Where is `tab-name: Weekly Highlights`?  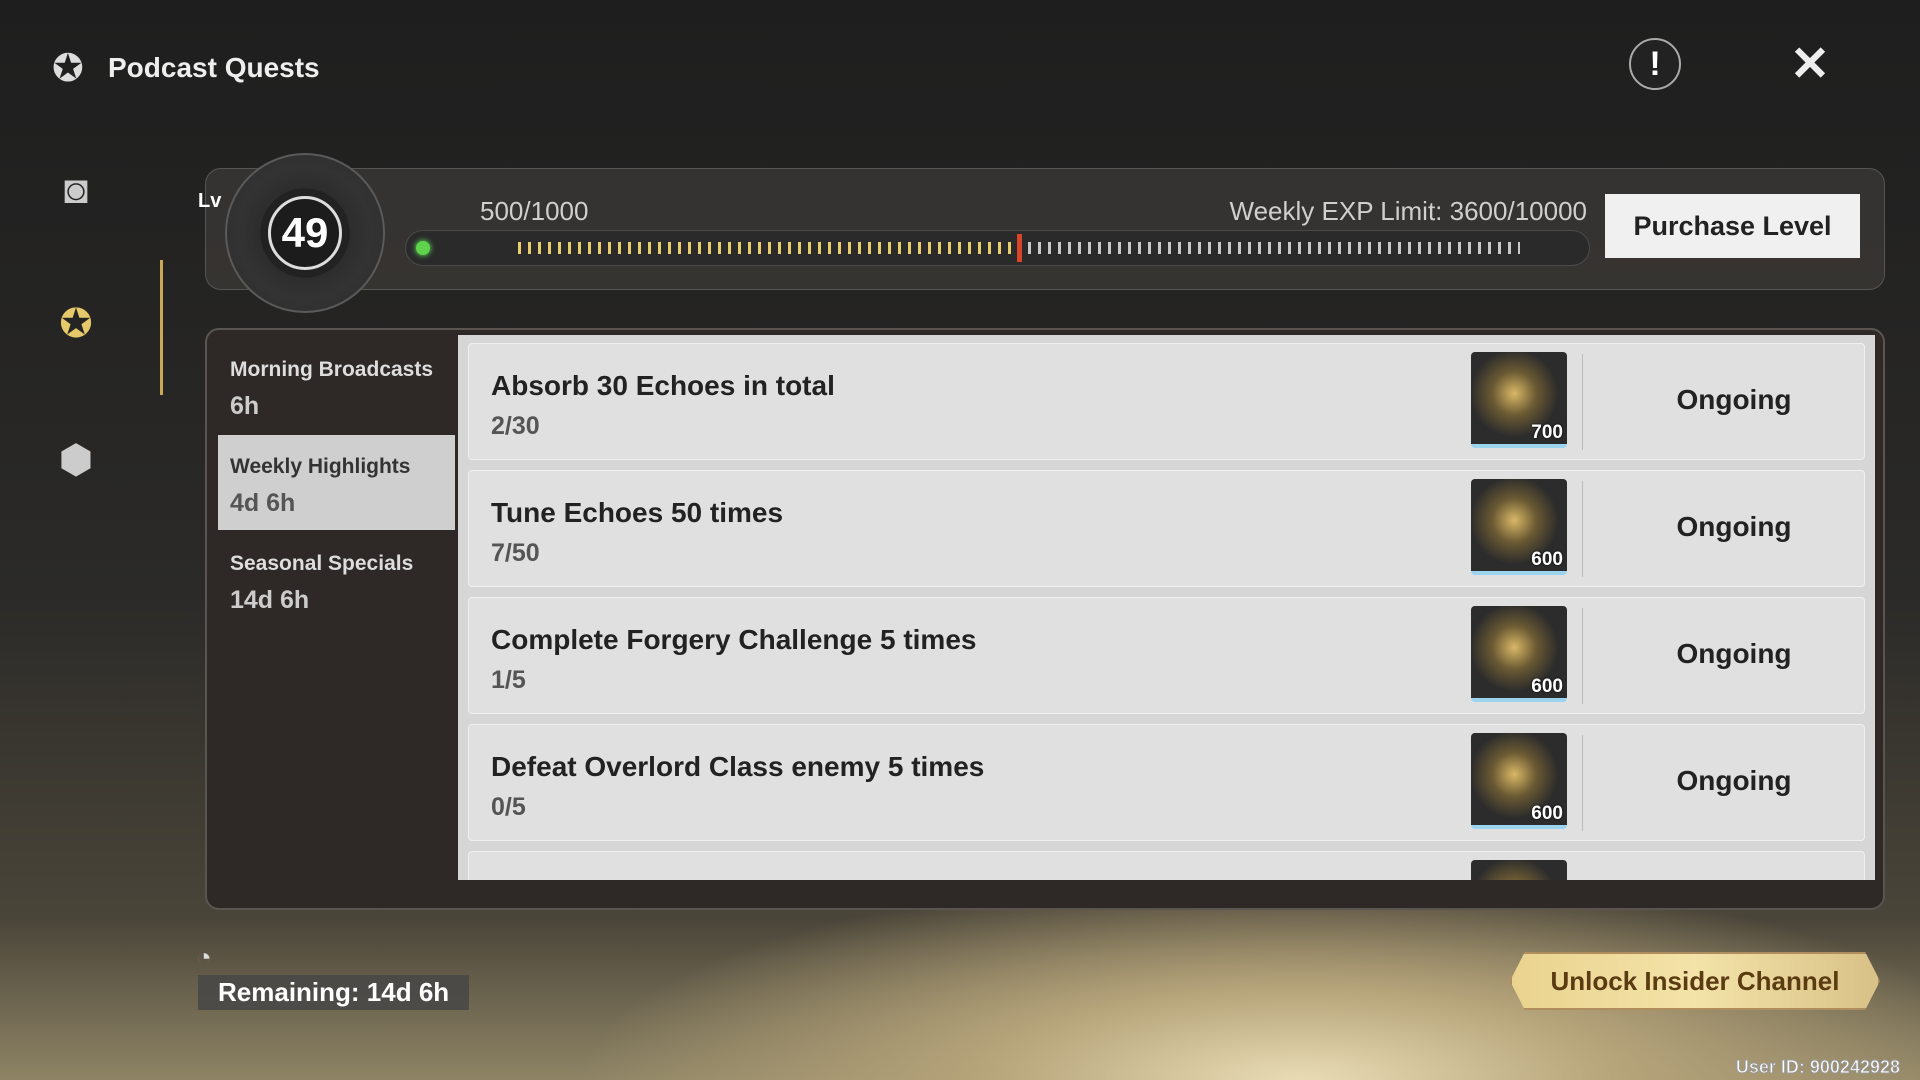
tab-name: Weekly Highlights is located at coordinates (320, 466).